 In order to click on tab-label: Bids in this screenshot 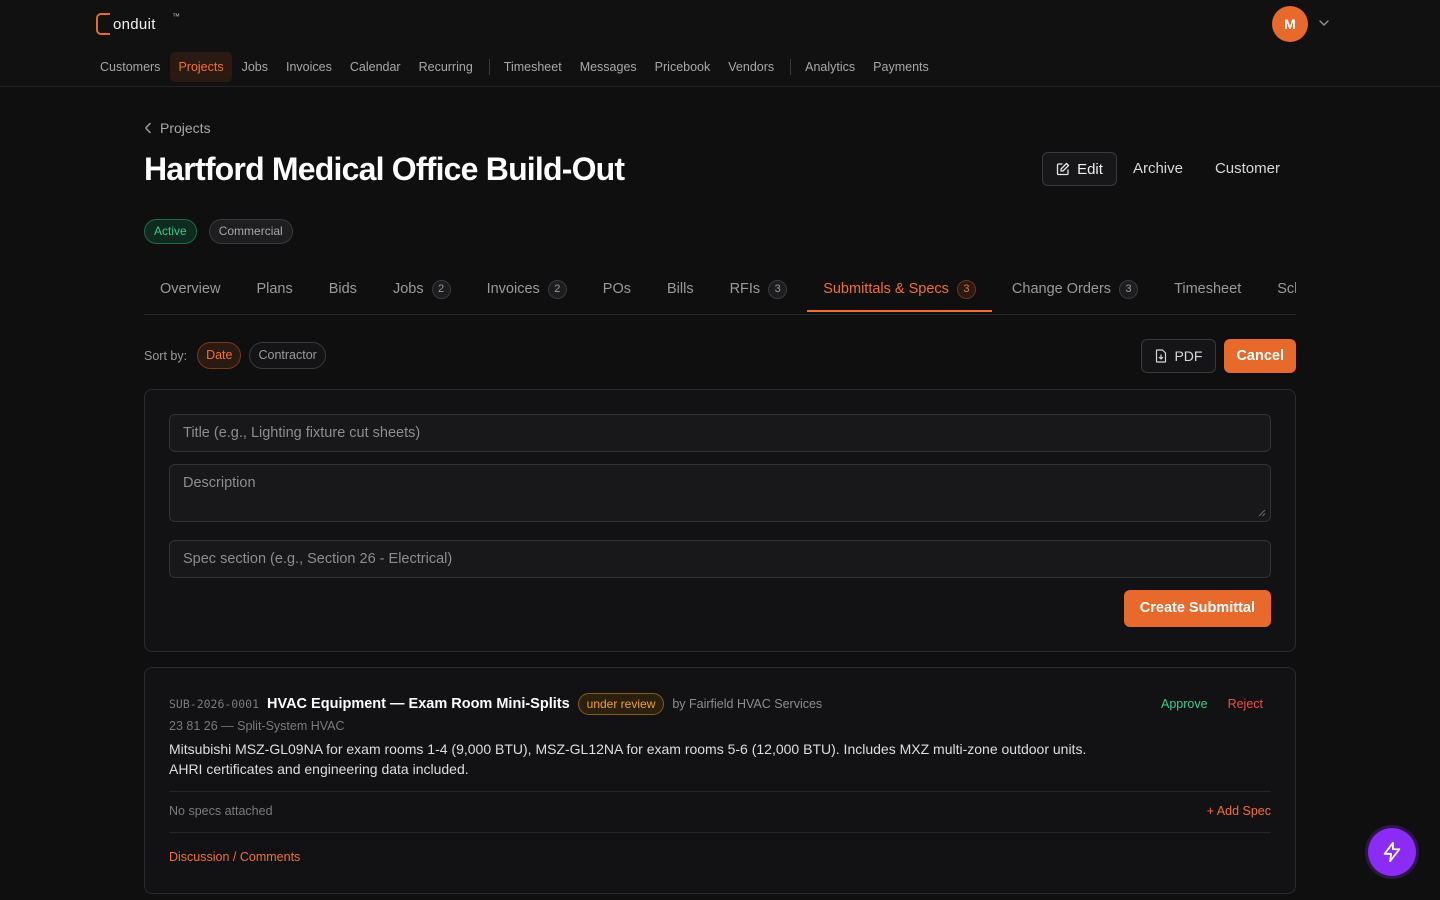, I will do `click(342, 289)`.